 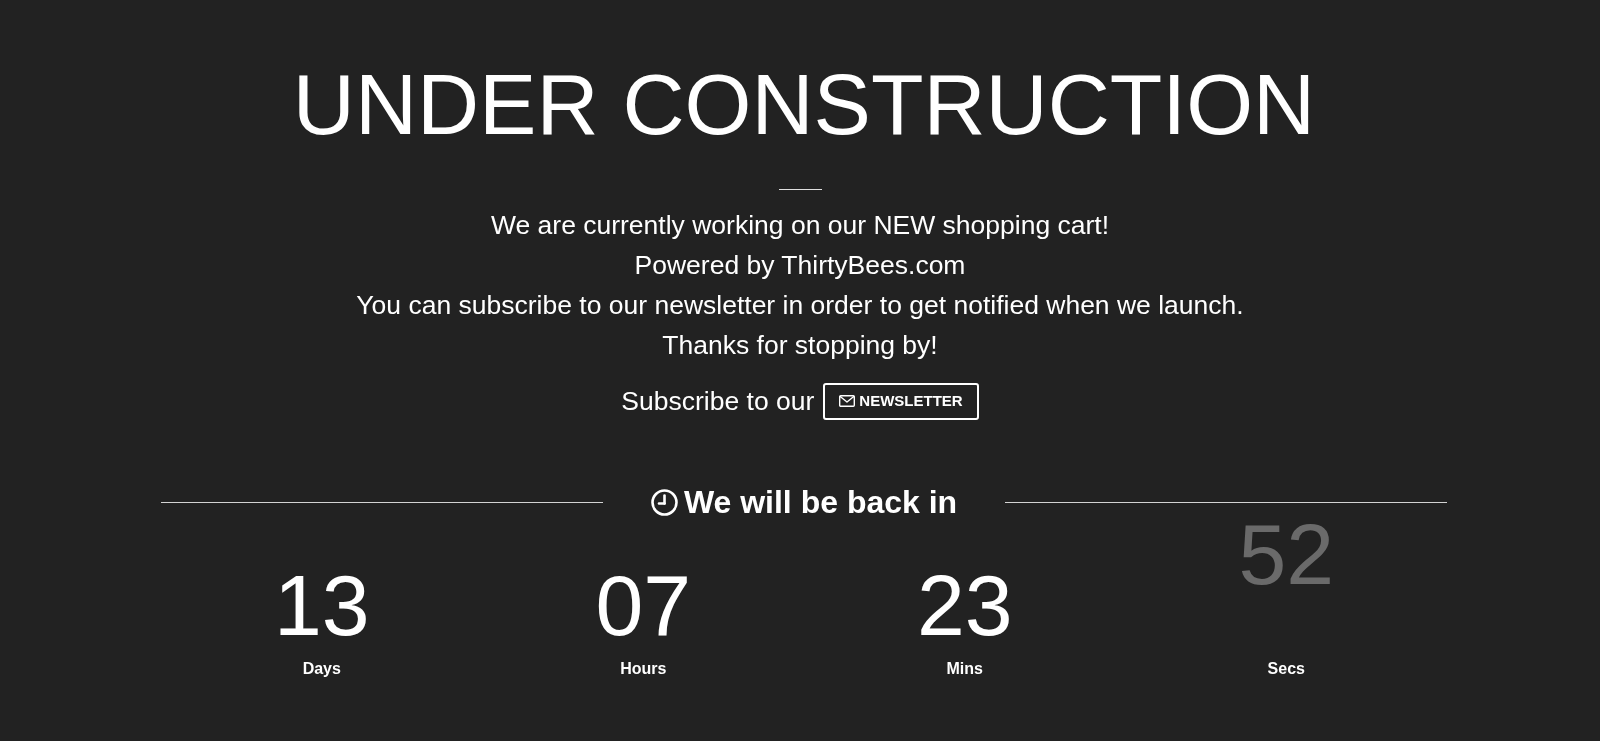 I want to click on countdown-heading: We will be back in, so click(x=820, y=502).